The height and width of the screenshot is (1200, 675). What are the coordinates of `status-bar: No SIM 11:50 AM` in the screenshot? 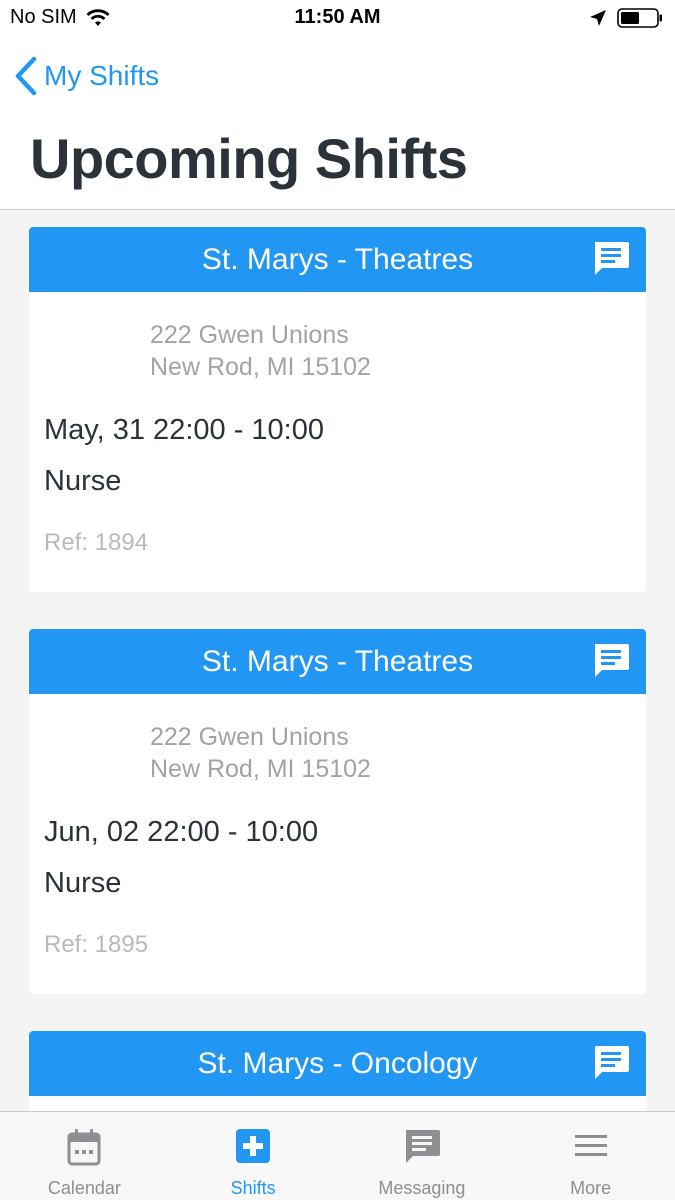 It's located at (337, 19).